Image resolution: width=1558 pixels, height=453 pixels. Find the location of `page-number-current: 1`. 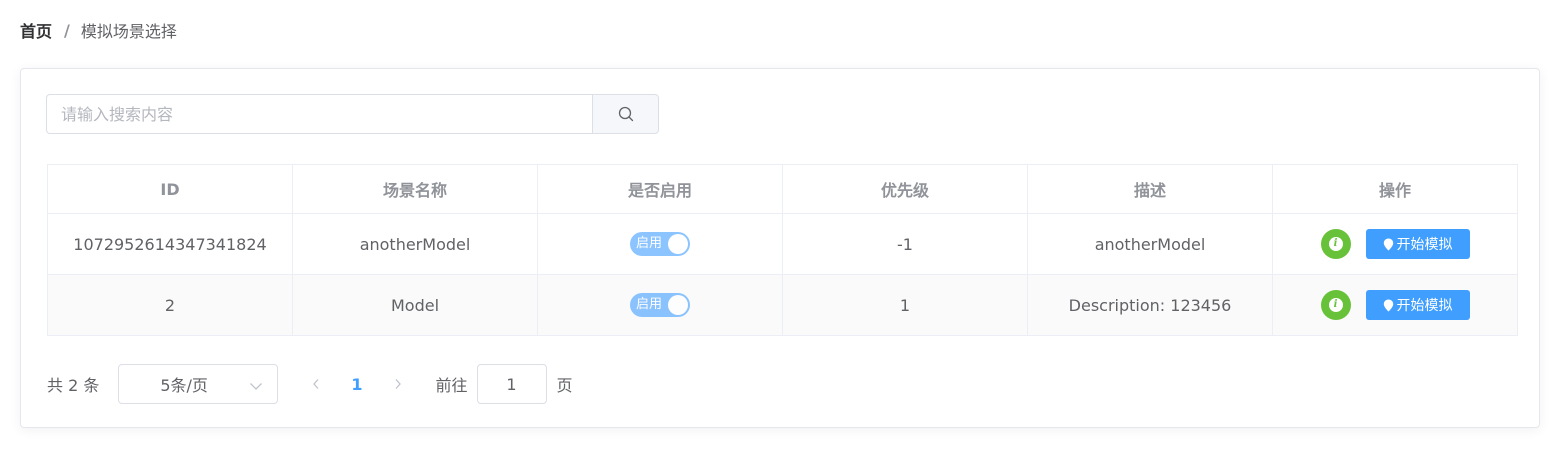

page-number-current: 1 is located at coordinates (356, 384).